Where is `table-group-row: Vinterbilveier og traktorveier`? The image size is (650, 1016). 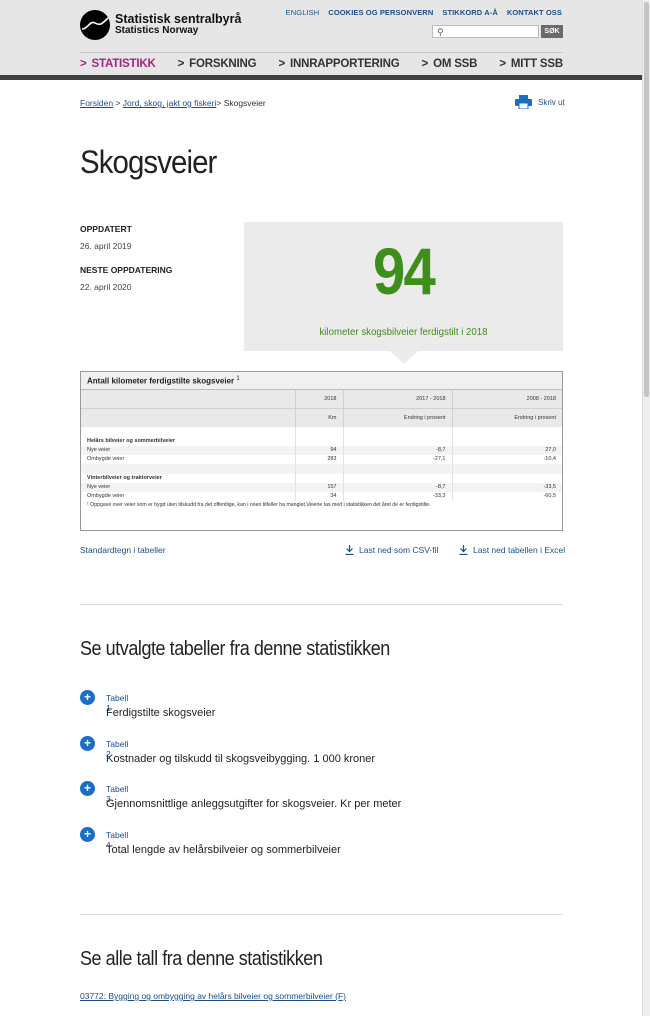
table-group-row: Vinterbilveier og traktorveier is located at coordinates (321, 478).